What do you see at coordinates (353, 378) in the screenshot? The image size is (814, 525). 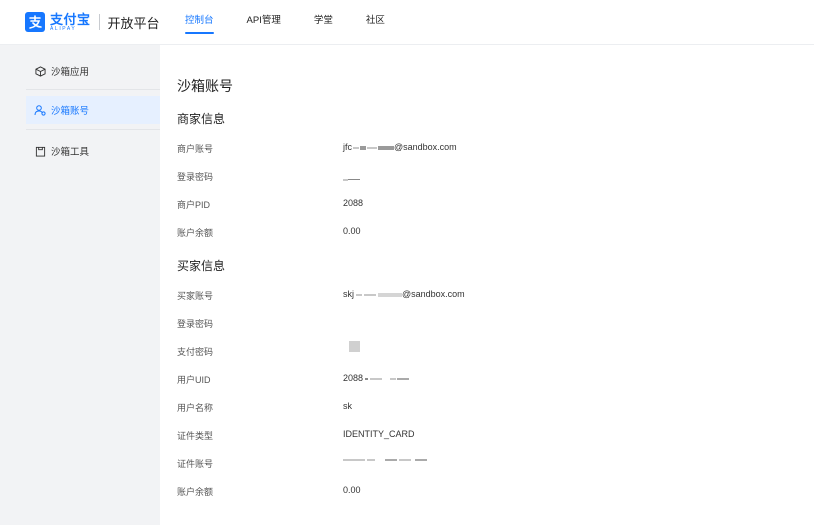 I see `buyer-uid-text: 2088` at bounding box center [353, 378].